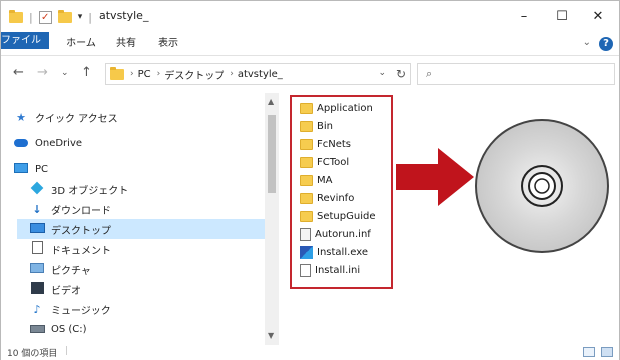 This screenshot has height=360, width=620. What do you see at coordinates (272, 219) in the screenshot?
I see `nav-scrollbar: ▲ ▼` at bounding box center [272, 219].